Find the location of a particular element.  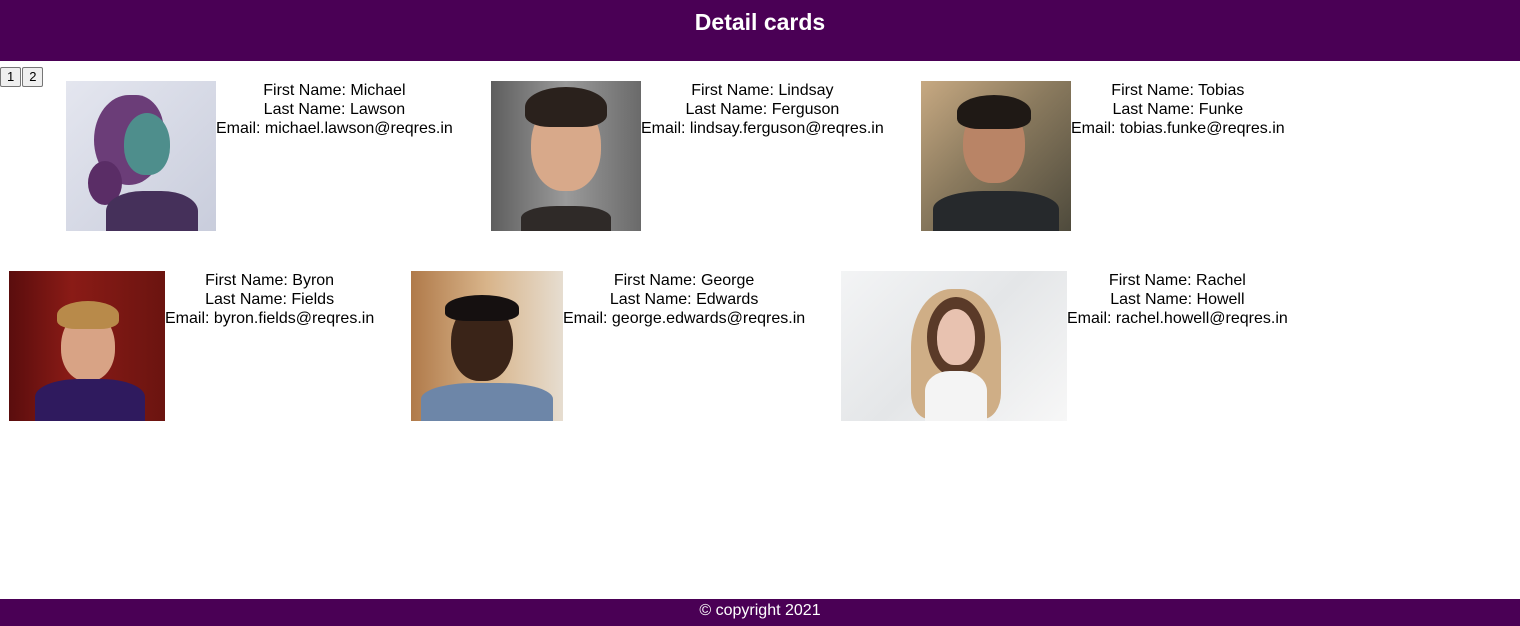

email-line: Email: michael.lawson@reqres.in is located at coordinates (334, 128).